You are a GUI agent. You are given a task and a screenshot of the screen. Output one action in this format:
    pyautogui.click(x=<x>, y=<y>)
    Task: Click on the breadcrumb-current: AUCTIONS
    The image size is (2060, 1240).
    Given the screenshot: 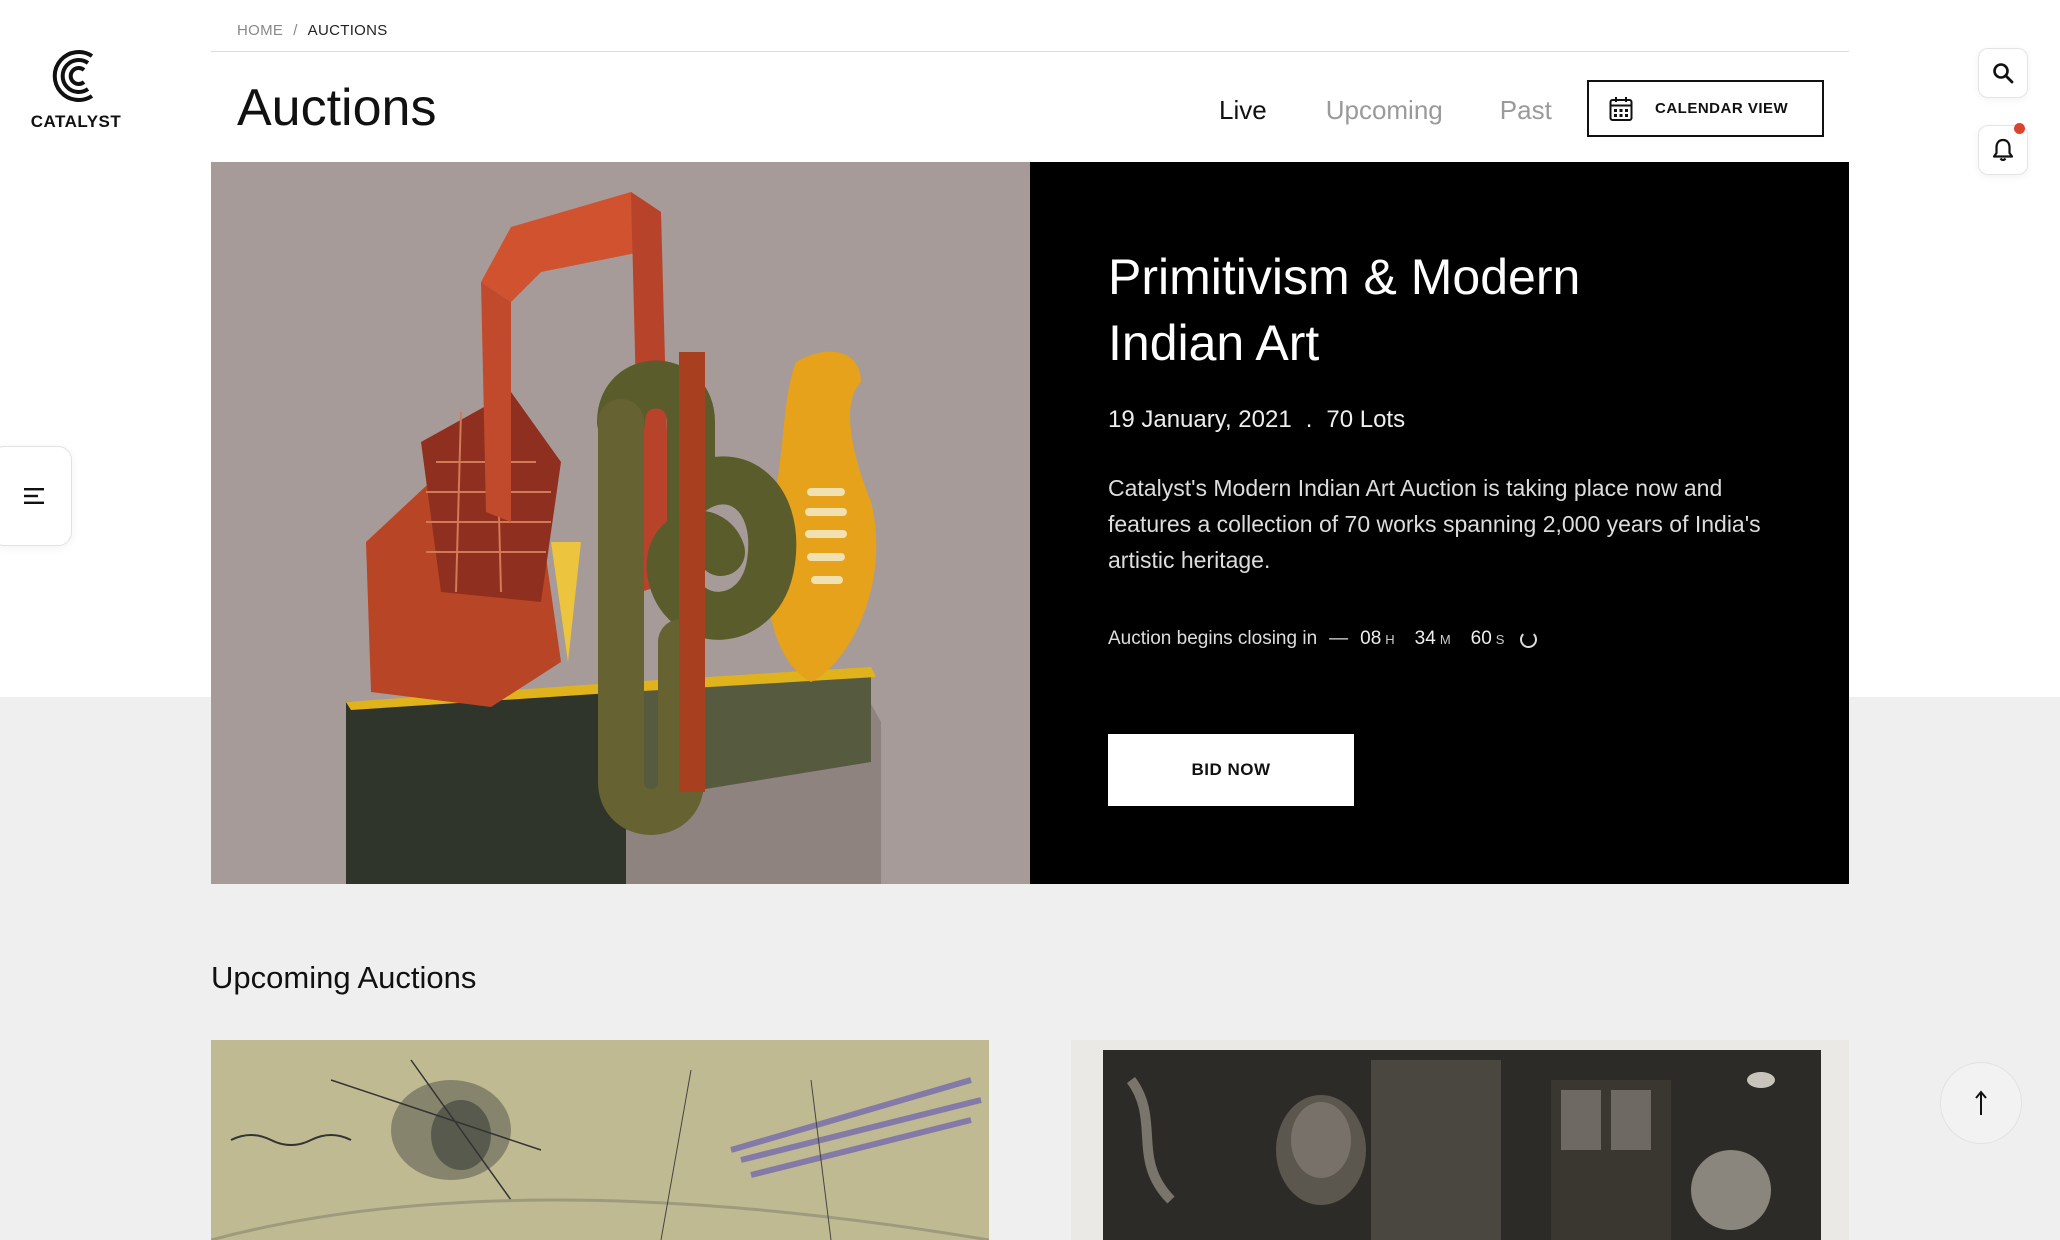 What is the action you would take?
    pyautogui.click(x=347, y=30)
    